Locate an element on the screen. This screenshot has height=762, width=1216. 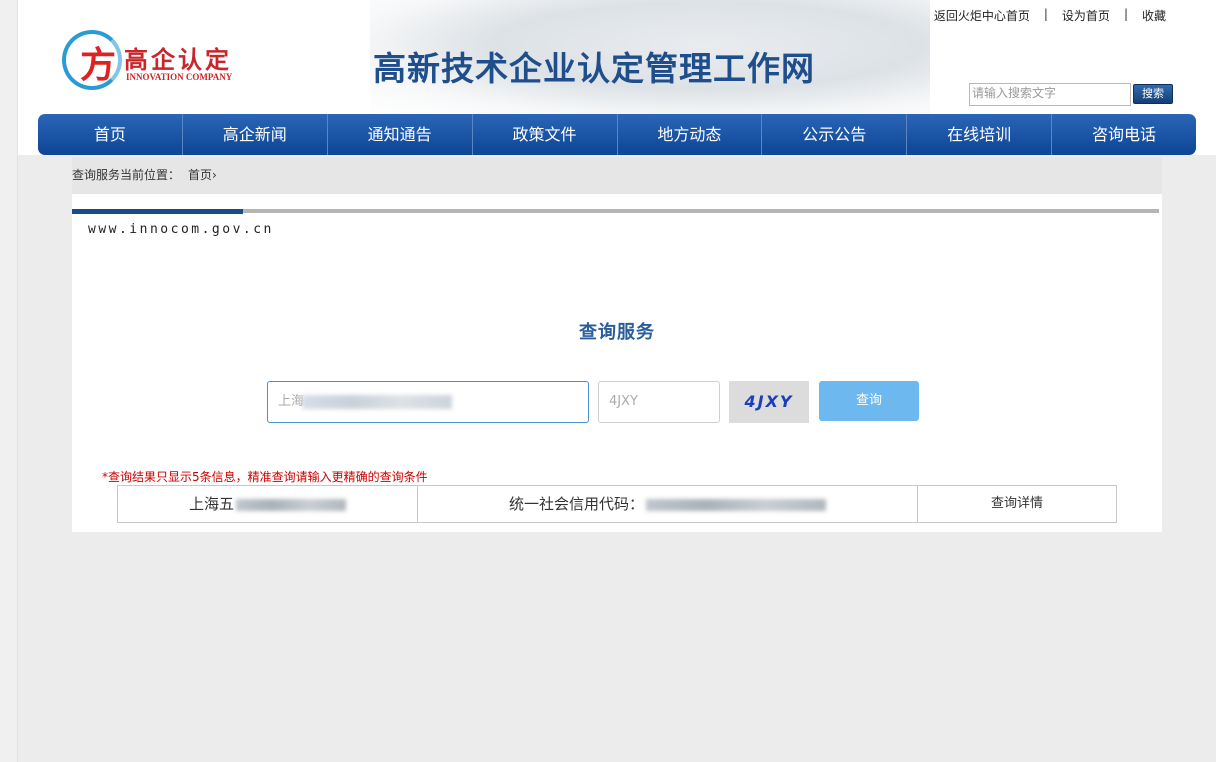
breadcrumb-arrow-icon: › is located at coordinates (214, 175).